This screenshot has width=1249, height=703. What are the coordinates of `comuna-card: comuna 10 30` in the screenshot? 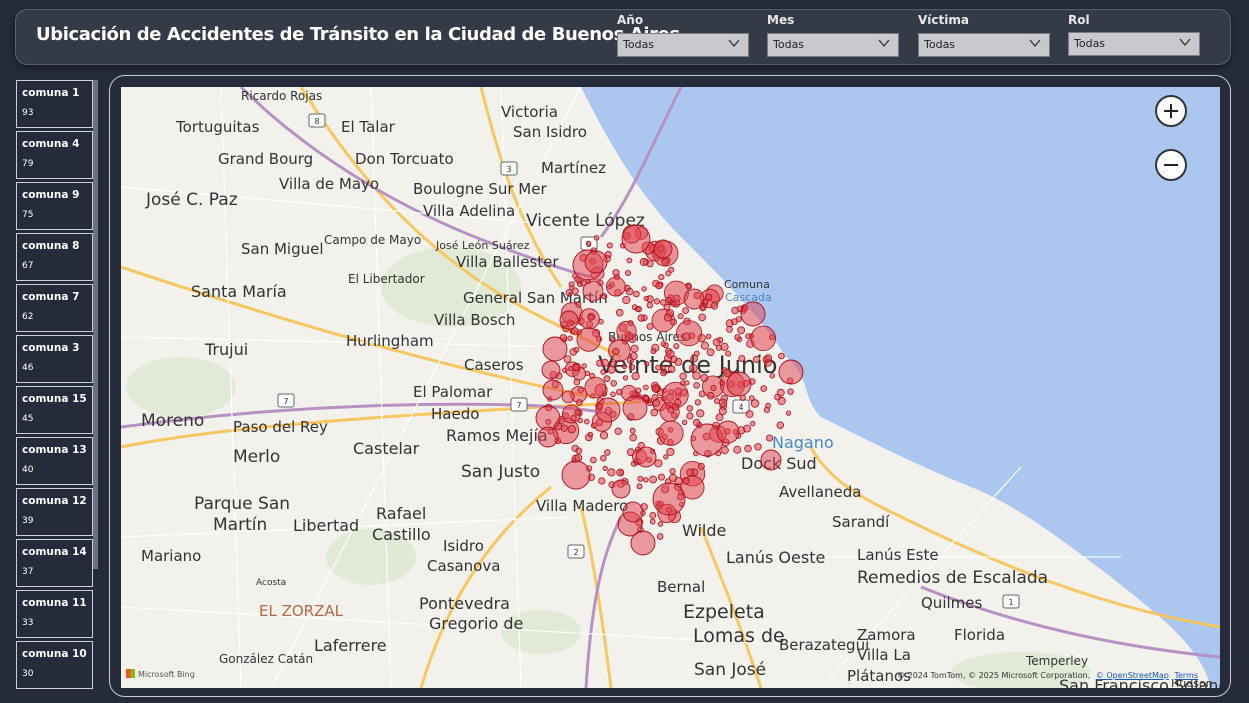 It's located at (54, 665).